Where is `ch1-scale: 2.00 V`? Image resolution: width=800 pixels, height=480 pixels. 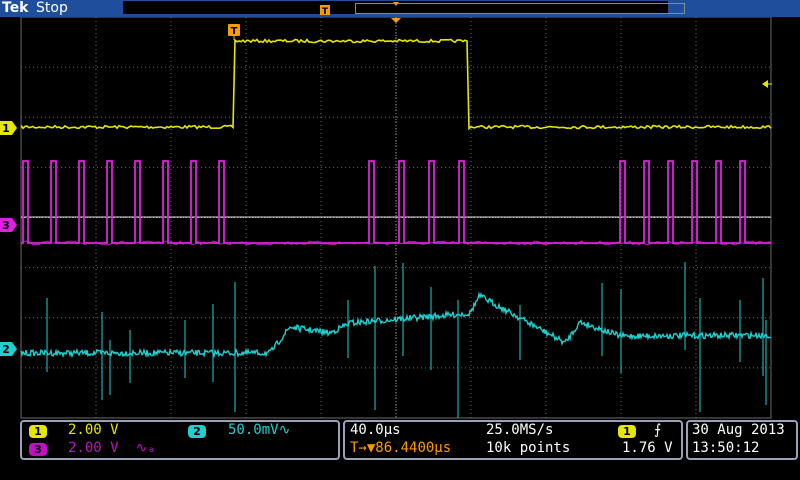
ch1-scale: 2.00 V is located at coordinates (93, 430).